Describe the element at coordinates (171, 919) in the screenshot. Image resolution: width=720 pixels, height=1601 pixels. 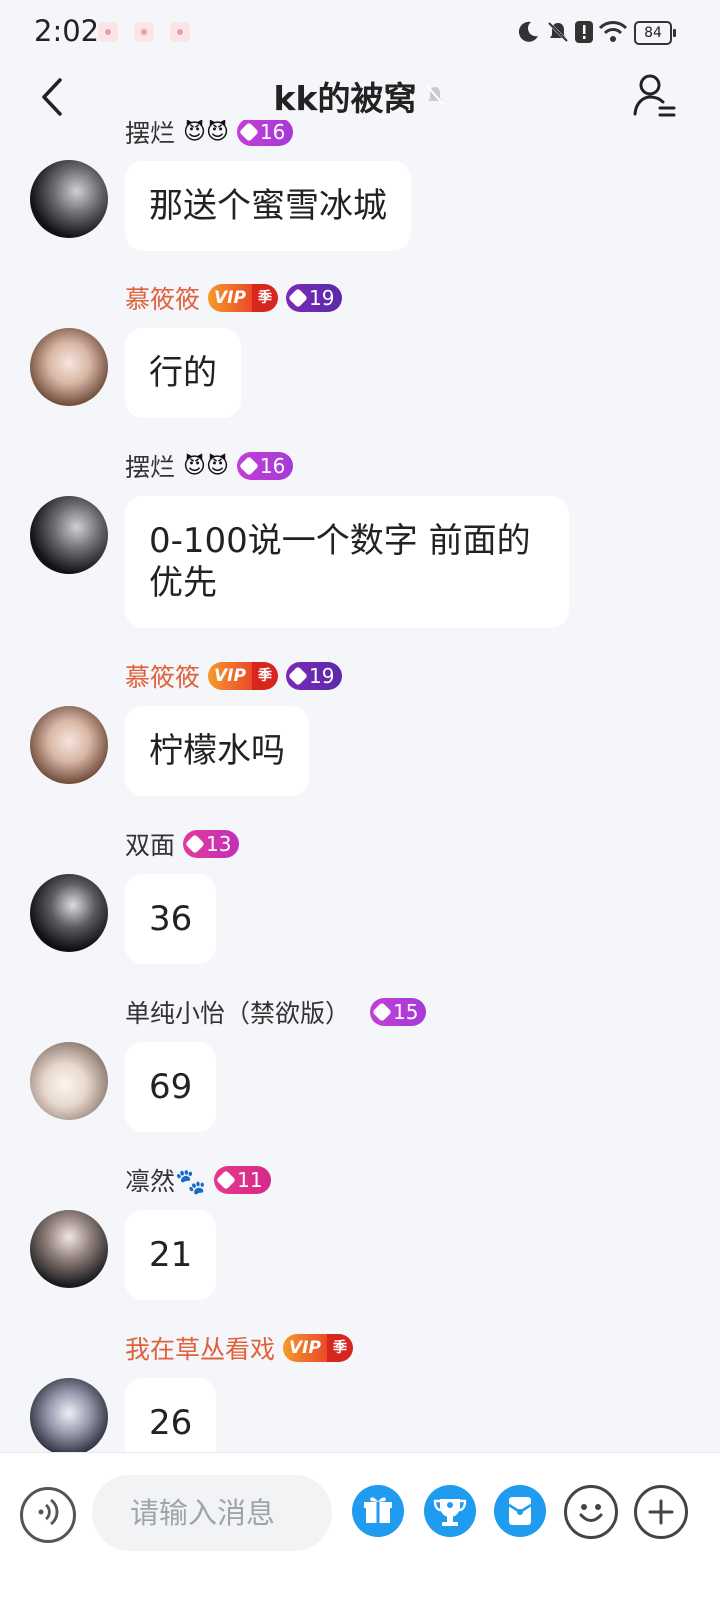
I see `message-bubble: 36` at that location.